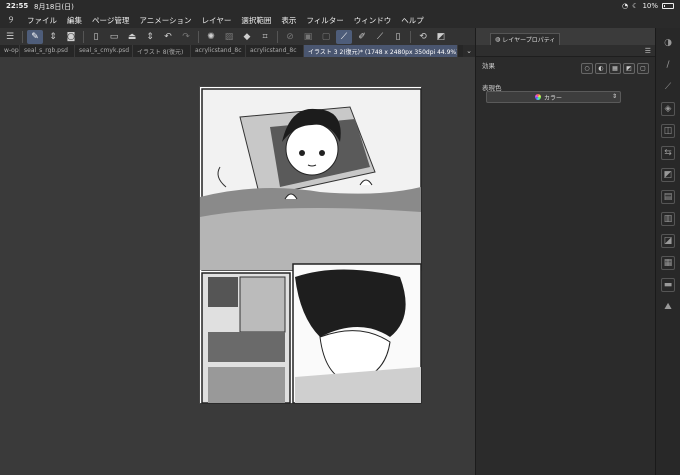 The height and width of the screenshot is (475, 680). I want to click on battery-percent: 10%, so click(650, 6).